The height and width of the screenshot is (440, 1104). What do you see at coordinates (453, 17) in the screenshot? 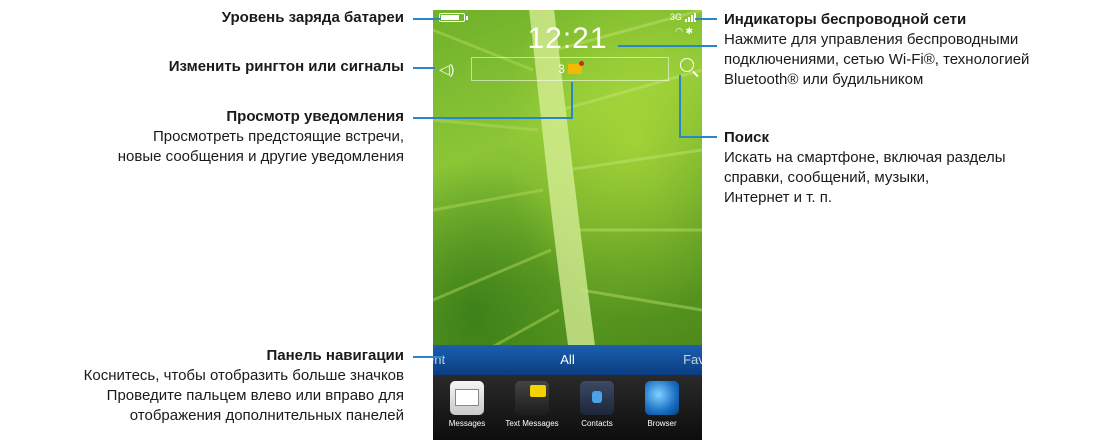
I see `battery-icon` at bounding box center [453, 17].